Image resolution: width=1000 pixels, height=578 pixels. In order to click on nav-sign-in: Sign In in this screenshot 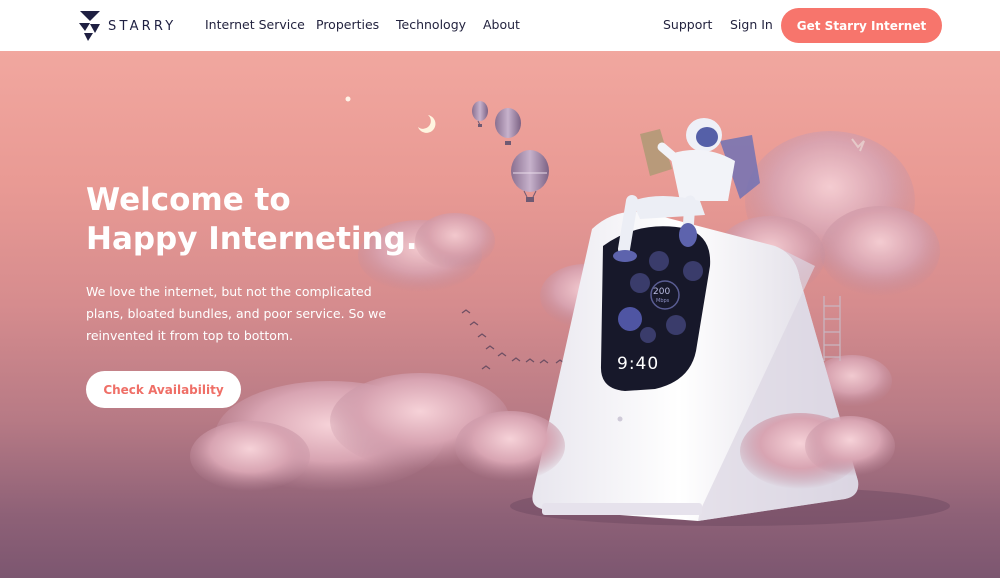, I will do `click(751, 24)`.